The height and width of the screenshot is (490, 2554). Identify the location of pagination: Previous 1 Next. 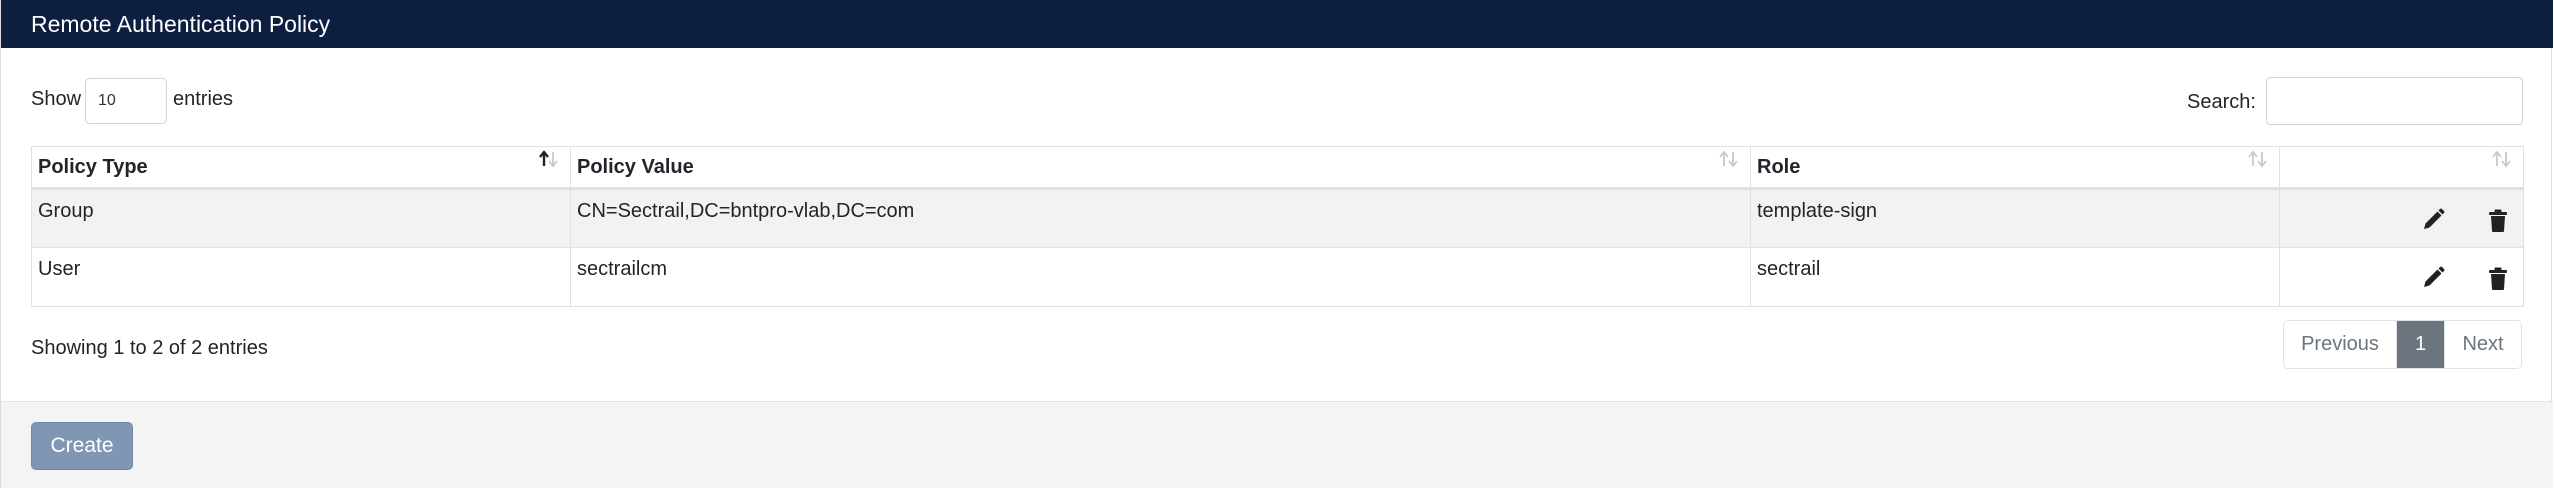
(2402, 344).